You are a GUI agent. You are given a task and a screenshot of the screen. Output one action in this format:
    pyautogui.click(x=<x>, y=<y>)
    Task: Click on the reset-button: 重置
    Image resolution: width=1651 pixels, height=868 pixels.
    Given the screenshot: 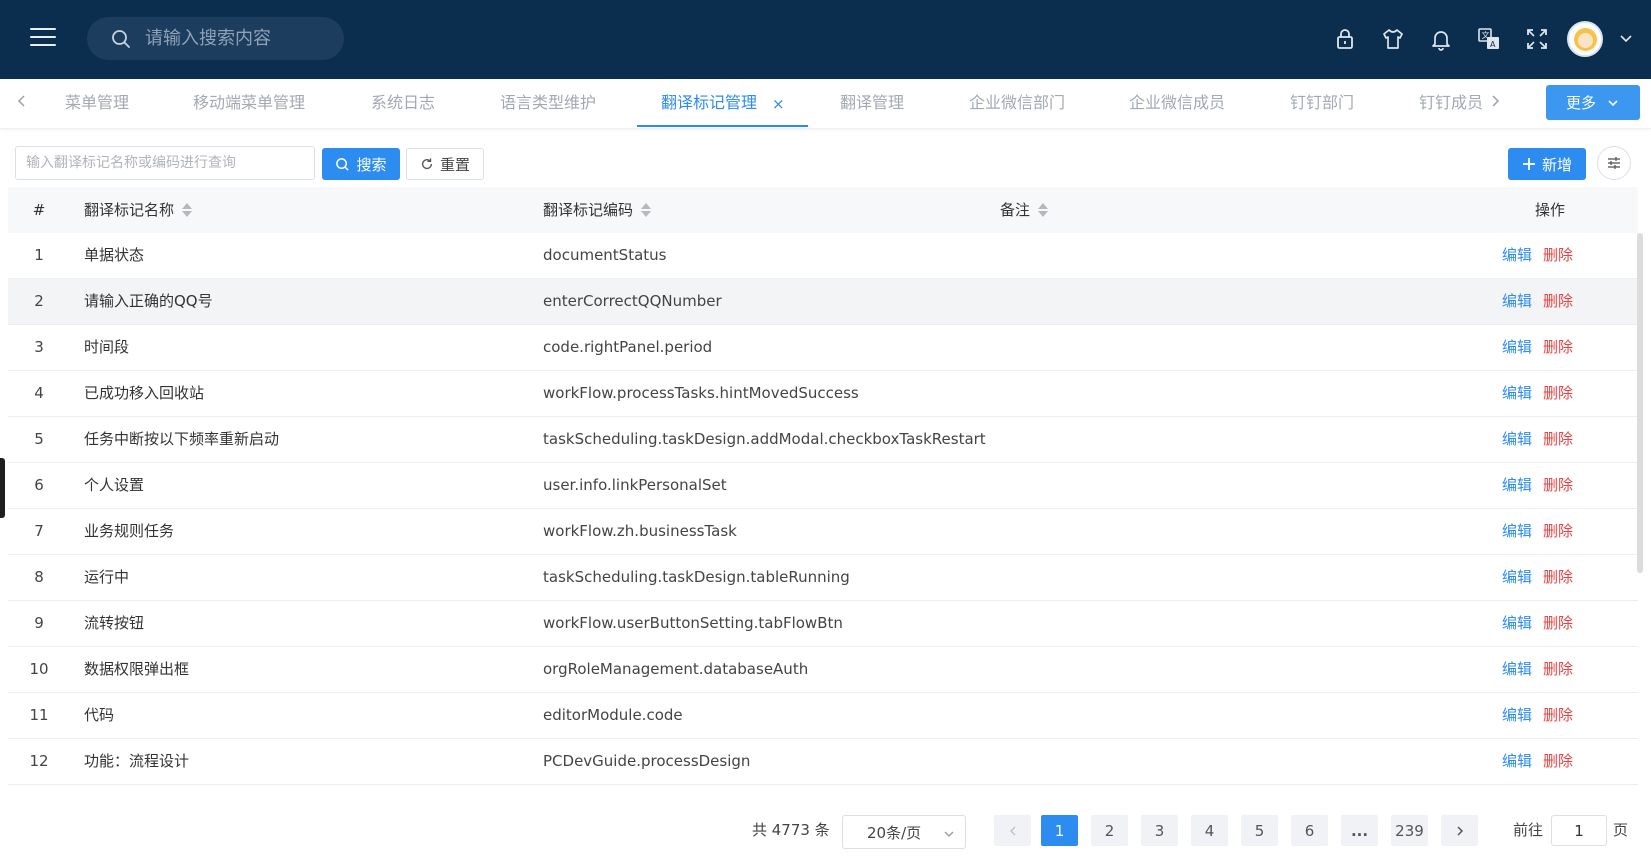 What is the action you would take?
    pyautogui.click(x=445, y=164)
    